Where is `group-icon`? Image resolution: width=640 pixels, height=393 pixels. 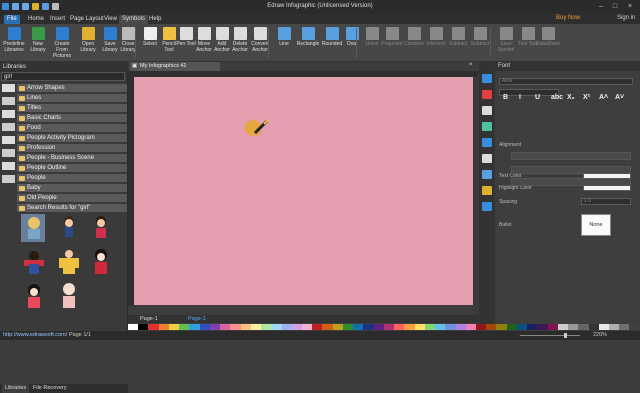
group-icon is located at coordinates (8, 153).